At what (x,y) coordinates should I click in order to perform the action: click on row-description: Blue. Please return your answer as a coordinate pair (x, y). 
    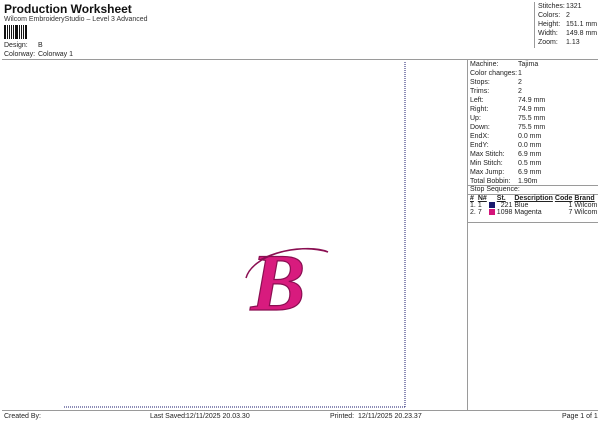
    Looking at the image, I should click on (521, 205).